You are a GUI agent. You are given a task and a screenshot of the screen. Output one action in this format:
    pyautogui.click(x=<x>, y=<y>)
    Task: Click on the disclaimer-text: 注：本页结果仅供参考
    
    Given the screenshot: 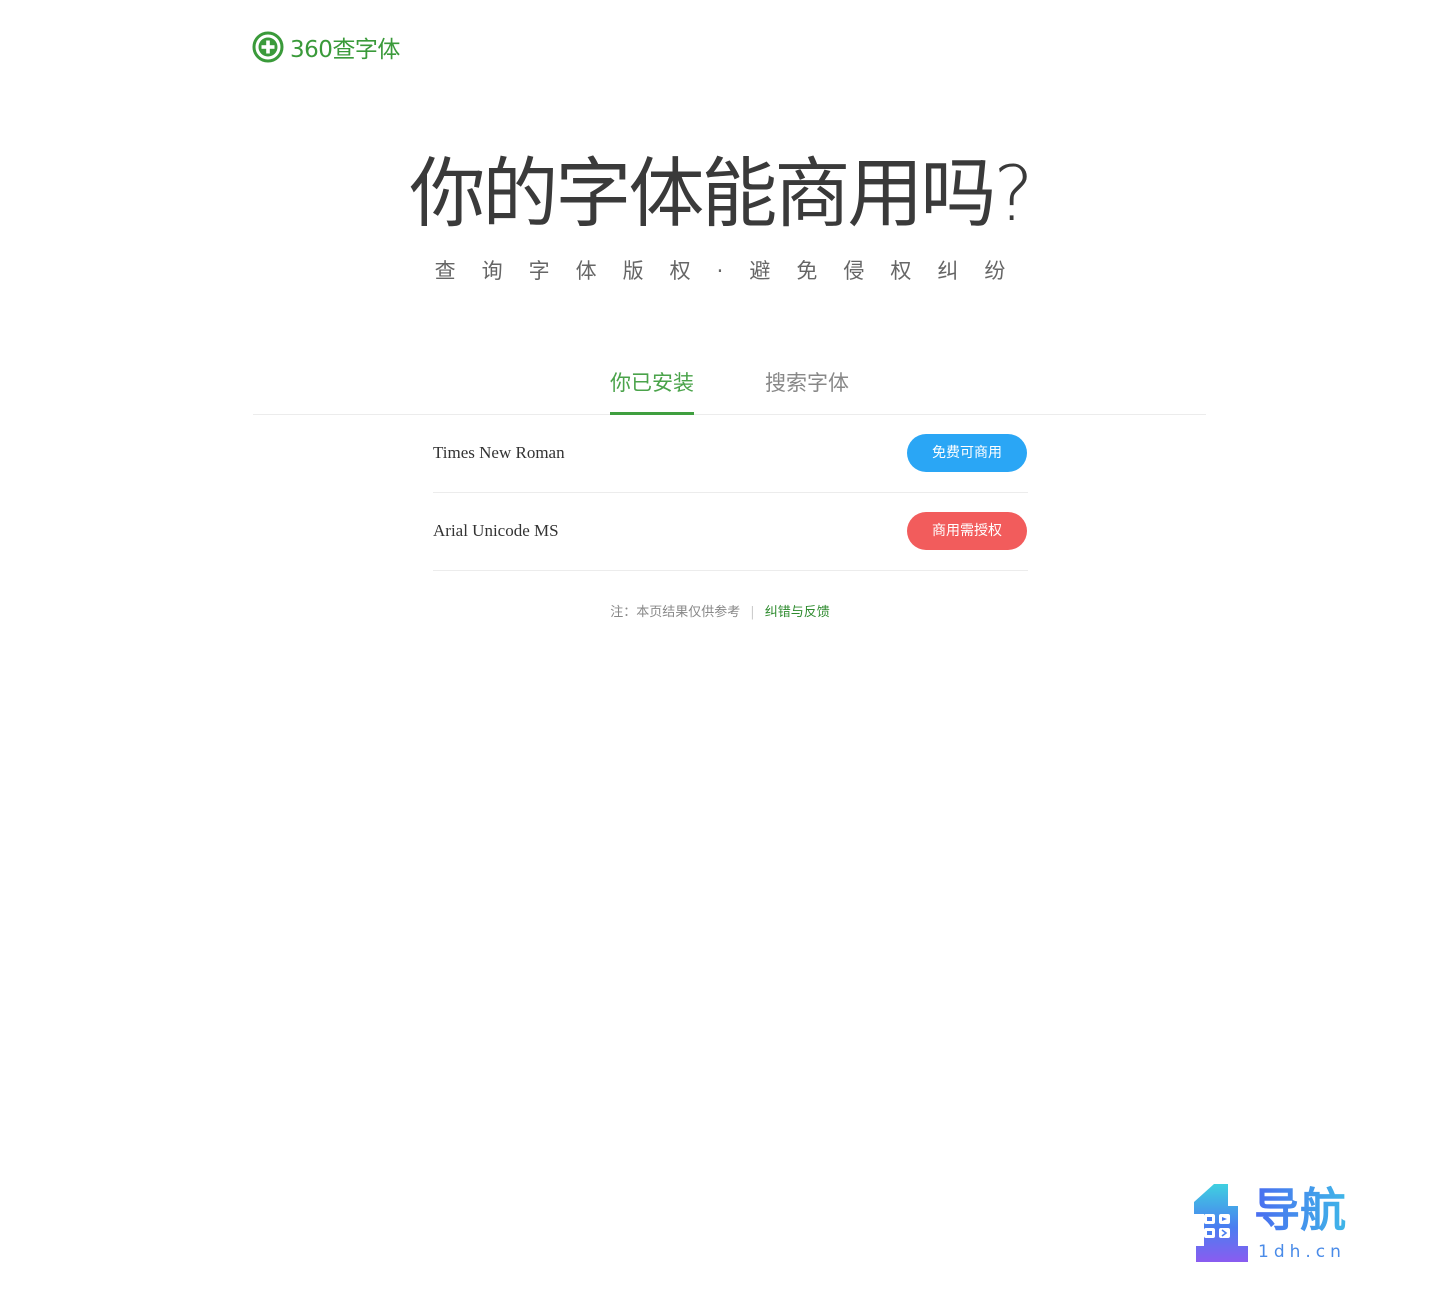 What is the action you would take?
    pyautogui.click(x=675, y=612)
    